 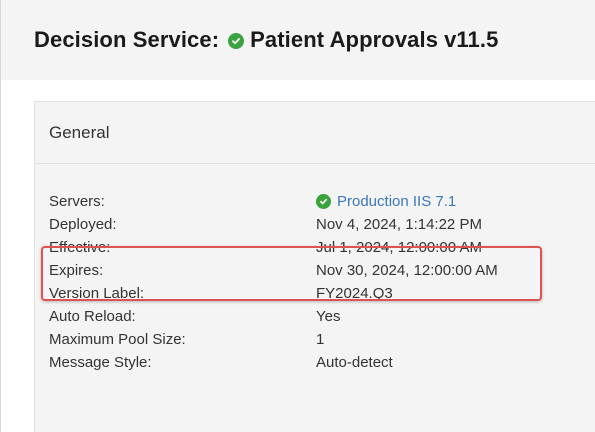 What do you see at coordinates (315, 362) in the screenshot?
I see `property-row-message-style: Message Style: Auto-detect` at bounding box center [315, 362].